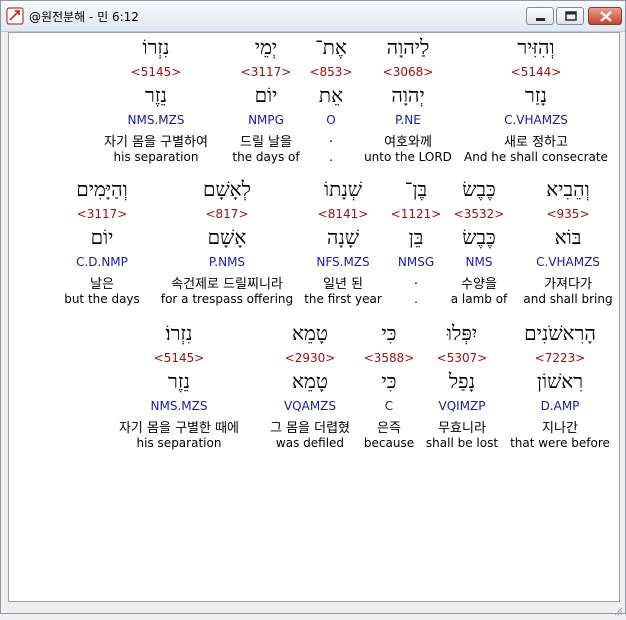 The height and width of the screenshot is (620, 626). Describe the element at coordinates (389, 358) in the screenshot. I see `strong-number: <3588>` at that location.